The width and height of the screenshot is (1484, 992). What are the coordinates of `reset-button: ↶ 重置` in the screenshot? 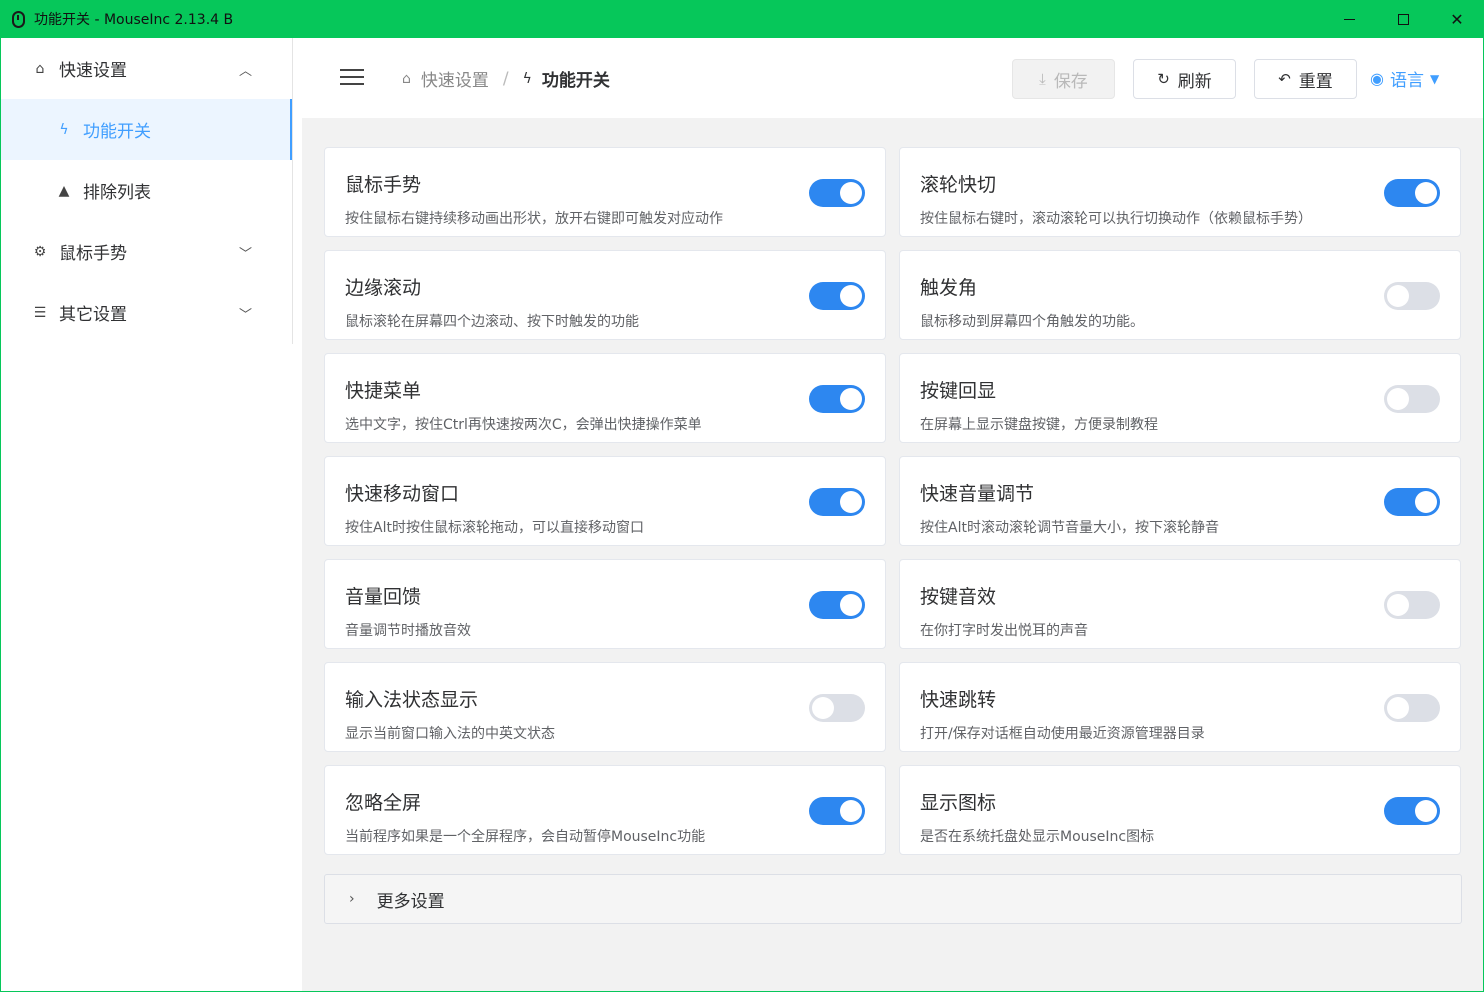 It's located at (1305, 79).